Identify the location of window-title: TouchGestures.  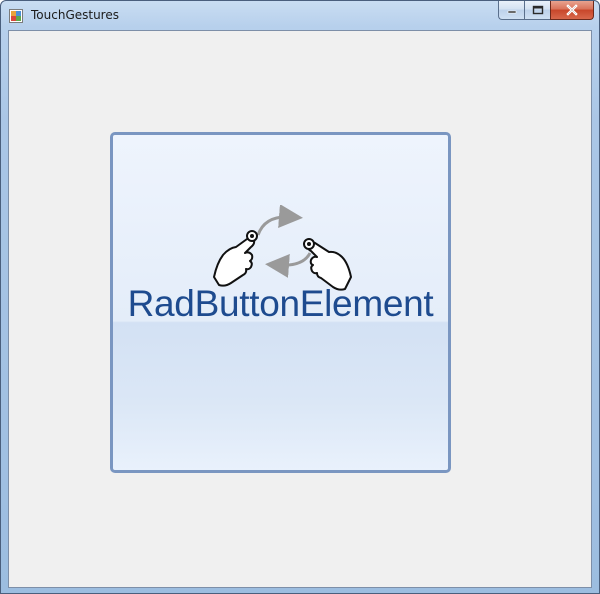
(75, 15).